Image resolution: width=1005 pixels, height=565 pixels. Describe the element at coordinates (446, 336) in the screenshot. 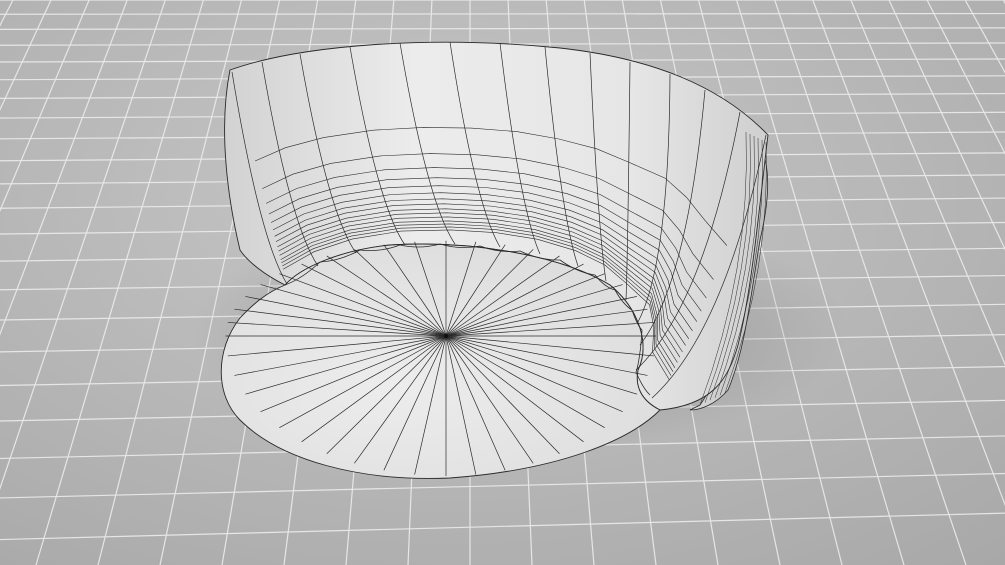

I see `disc-center-pole` at that location.